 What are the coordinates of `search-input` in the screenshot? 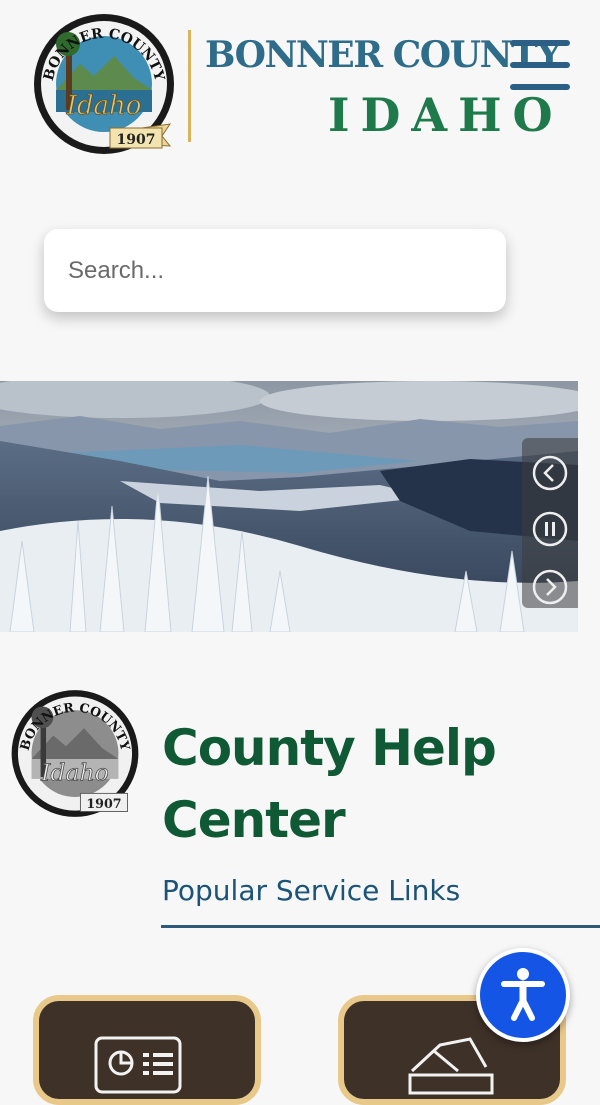 It's located at (275, 270).